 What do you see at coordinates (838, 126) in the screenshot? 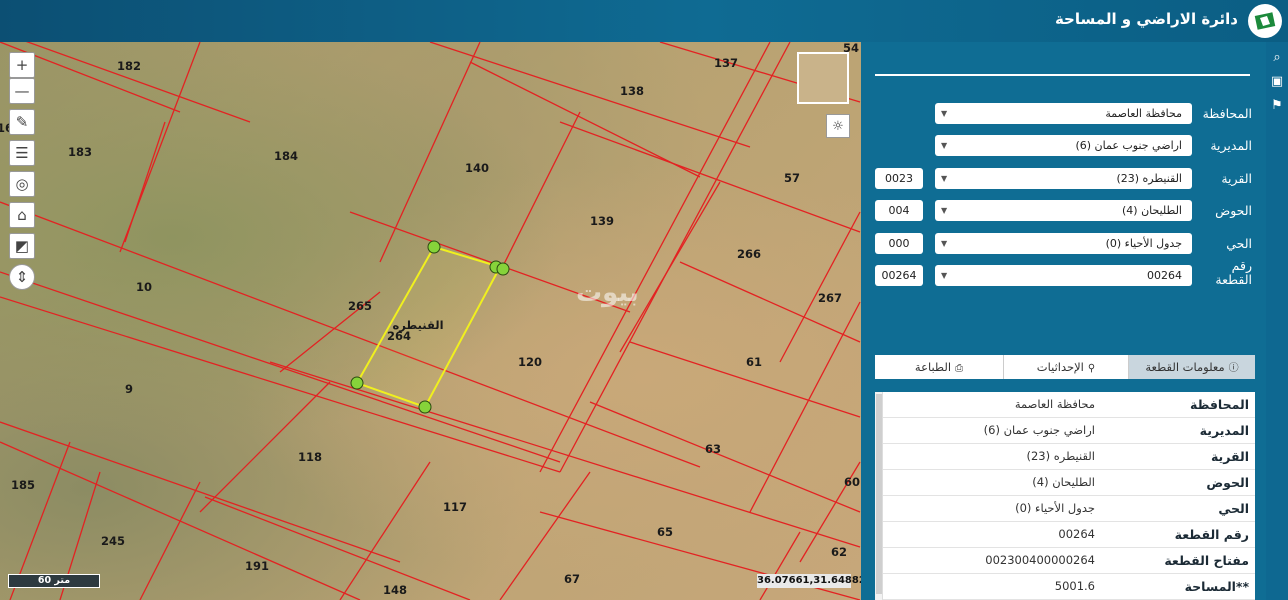
I see `sun-icon: ☼` at bounding box center [838, 126].